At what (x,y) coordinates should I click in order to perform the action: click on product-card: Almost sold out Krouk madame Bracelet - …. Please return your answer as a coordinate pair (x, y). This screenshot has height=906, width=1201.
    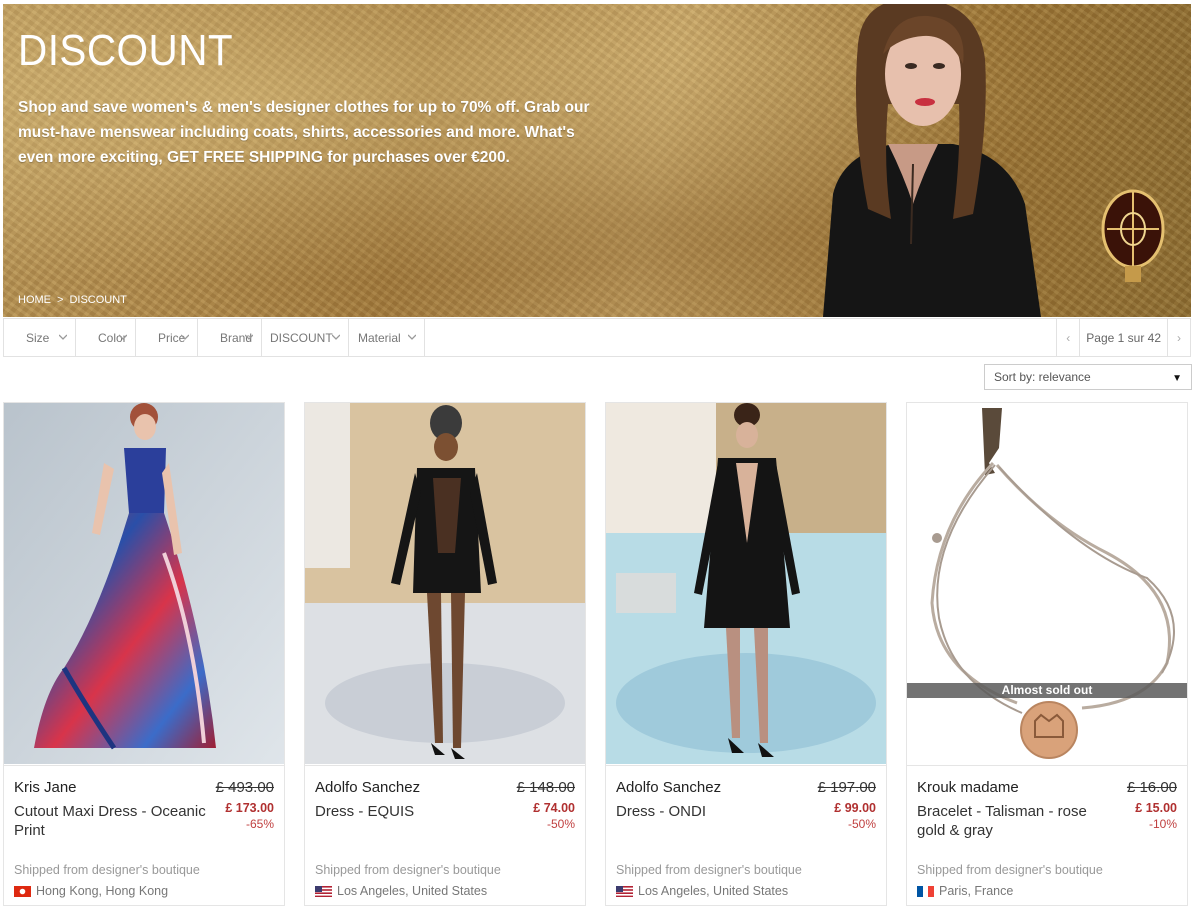
    Looking at the image, I should click on (1047, 654).